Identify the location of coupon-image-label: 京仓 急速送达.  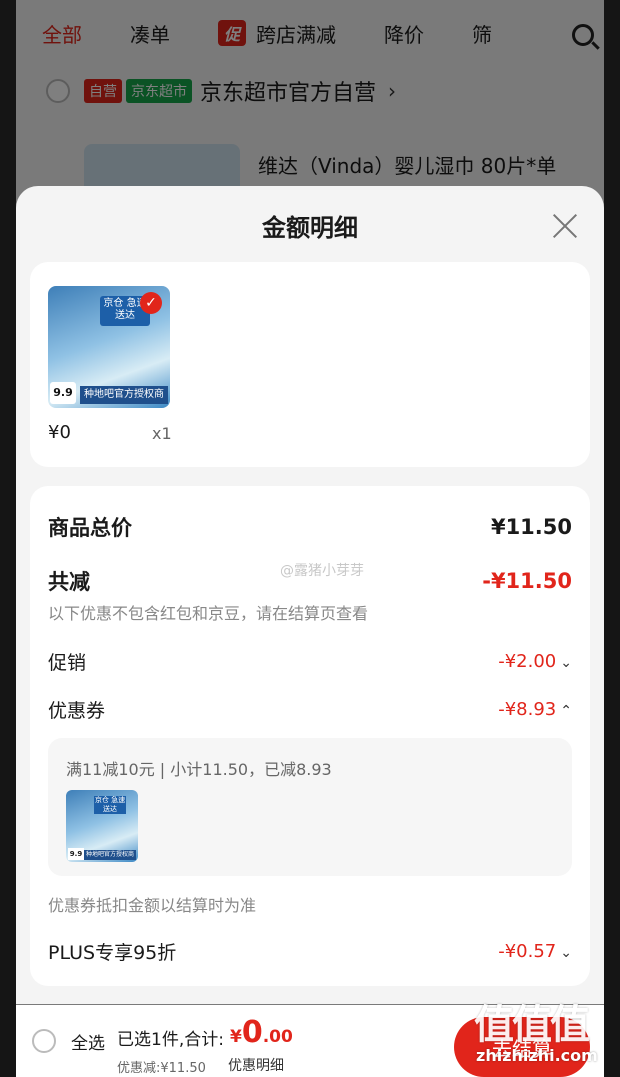
(110, 805).